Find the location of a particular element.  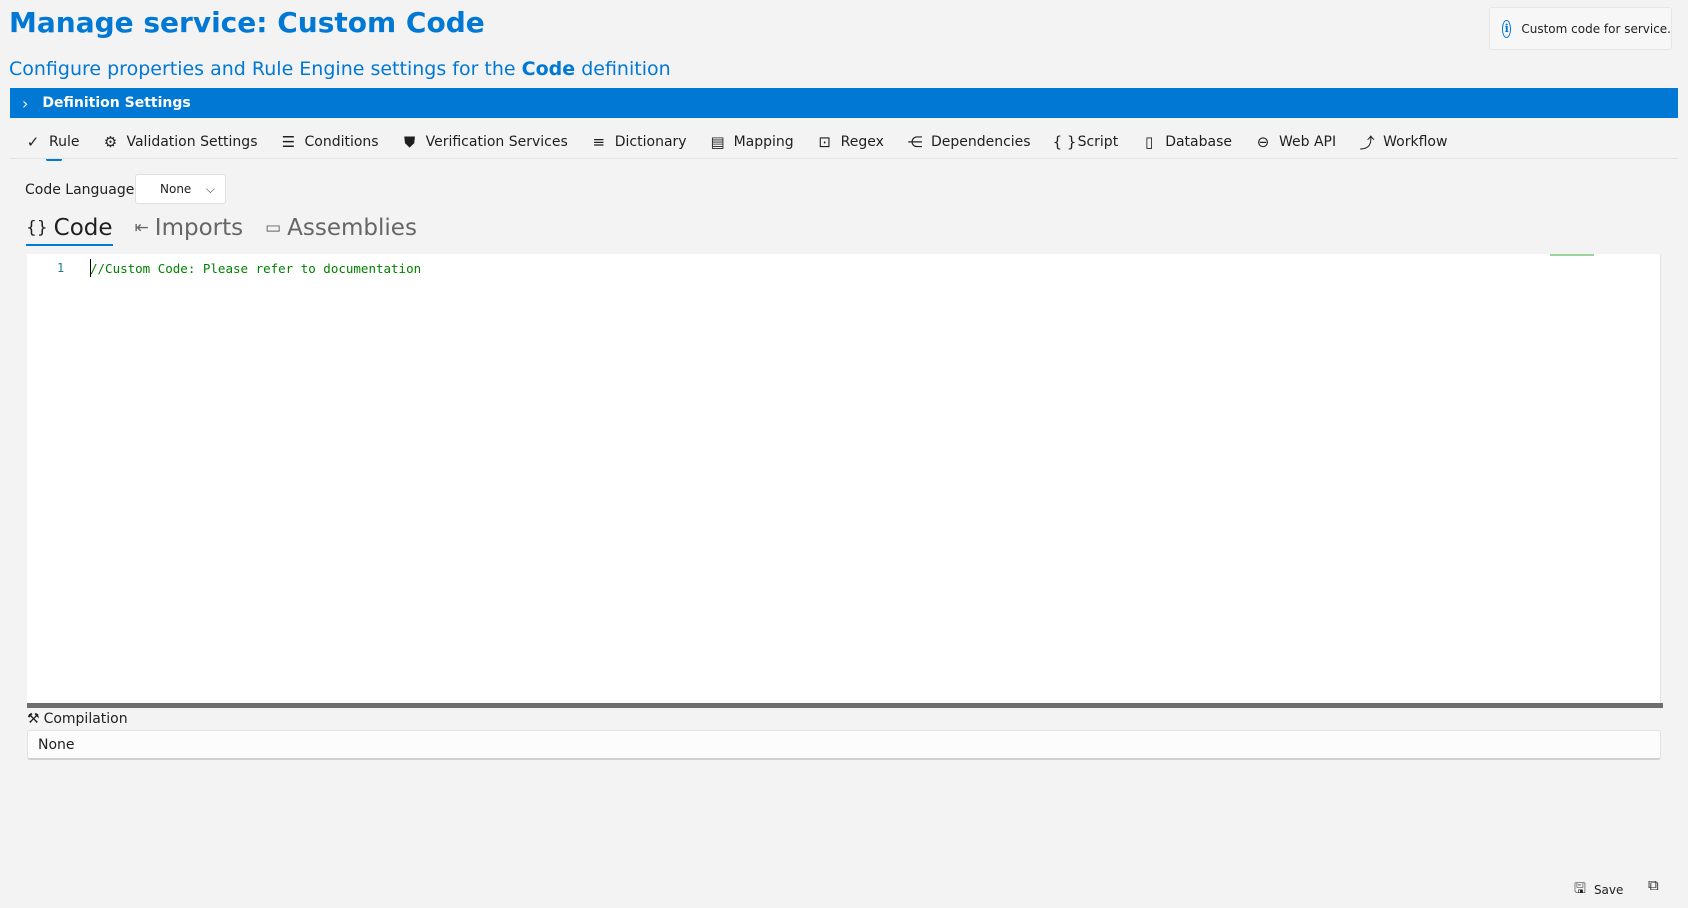

regex-icon: ⊡ is located at coordinates (824, 142).